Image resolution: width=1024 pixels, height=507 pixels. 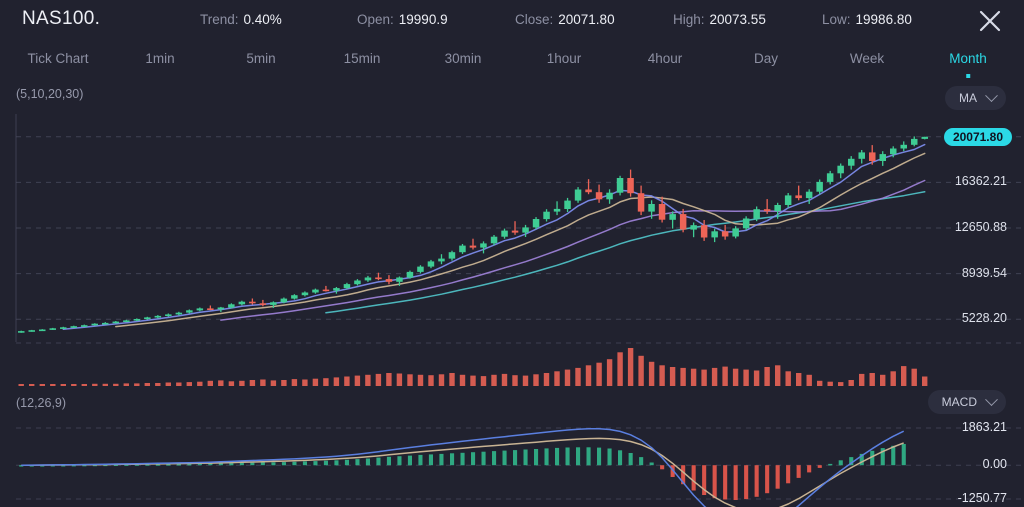 I want to click on tab-label: Tick Chart, so click(x=58, y=58).